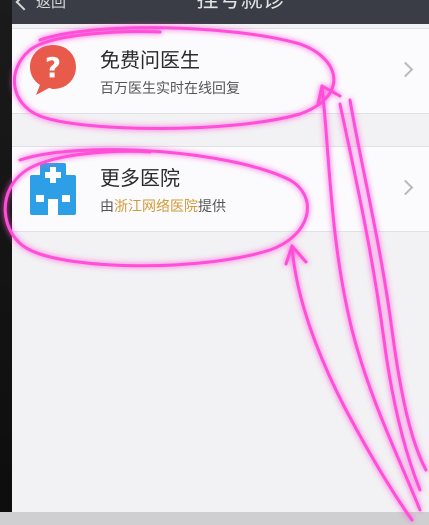 The image size is (429, 525). I want to click on navigation-bar: 返回 挂号就诊, so click(220, 12).